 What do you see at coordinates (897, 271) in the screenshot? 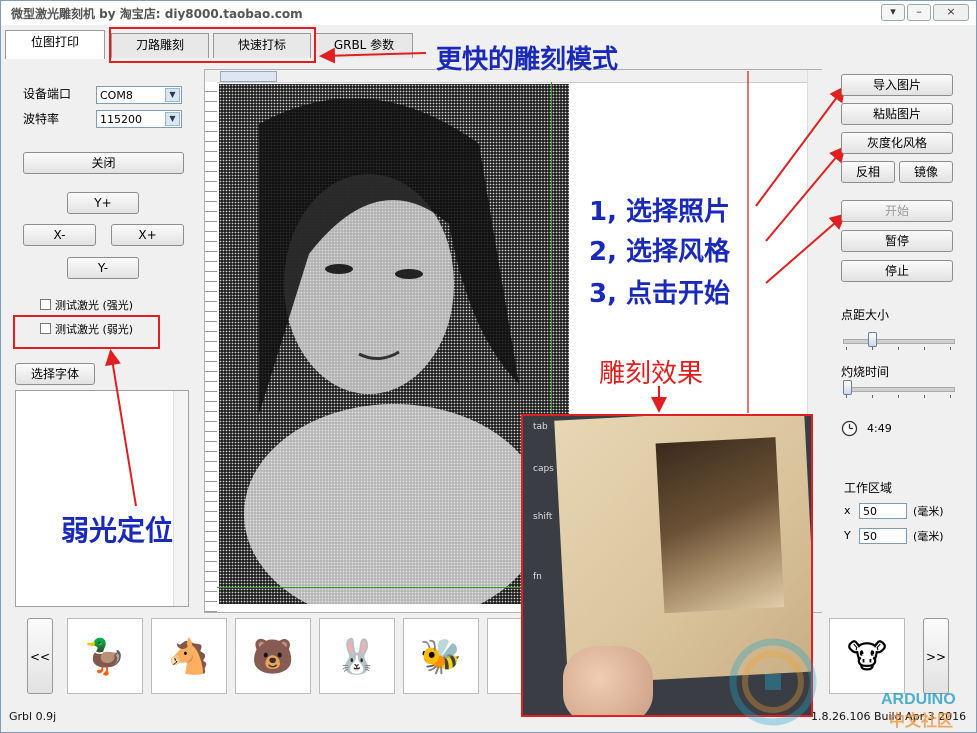
I see `stop-button: 停止` at bounding box center [897, 271].